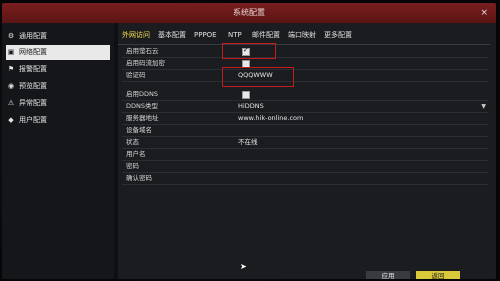 The height and width of the screenshot is (281, 500). I want to click on sidebar-item-label: 通用配置, so click(33, 36).